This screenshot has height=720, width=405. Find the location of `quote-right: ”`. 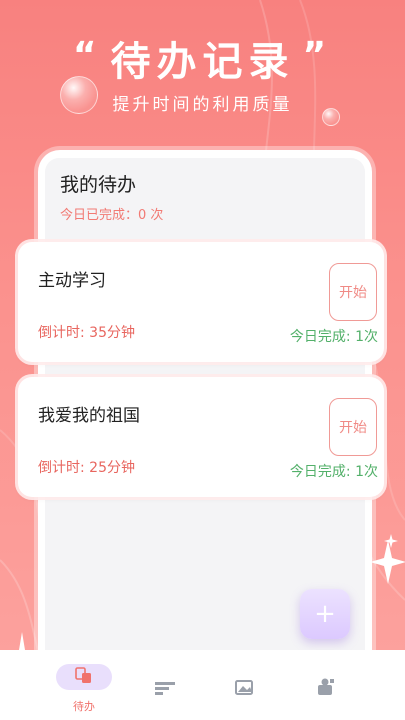

quote-right: ” is located at coordinates (317, 55).